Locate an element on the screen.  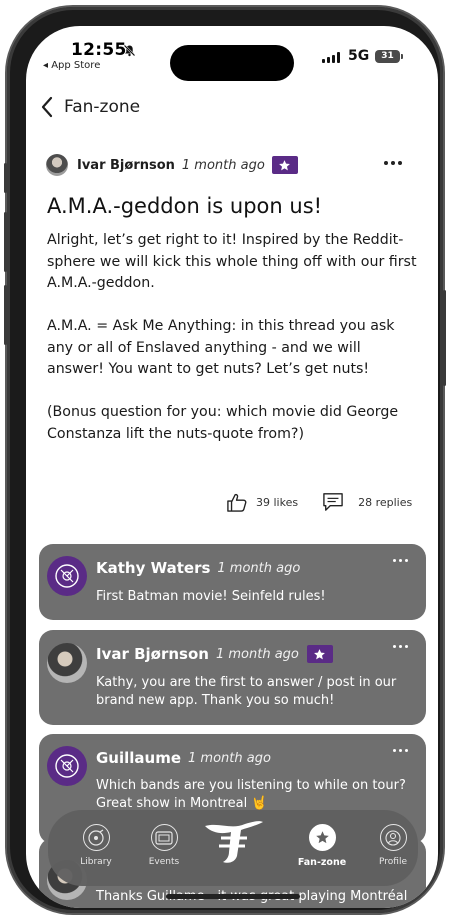
nav-header: Fan-zone is located at coordinates (90, 107).